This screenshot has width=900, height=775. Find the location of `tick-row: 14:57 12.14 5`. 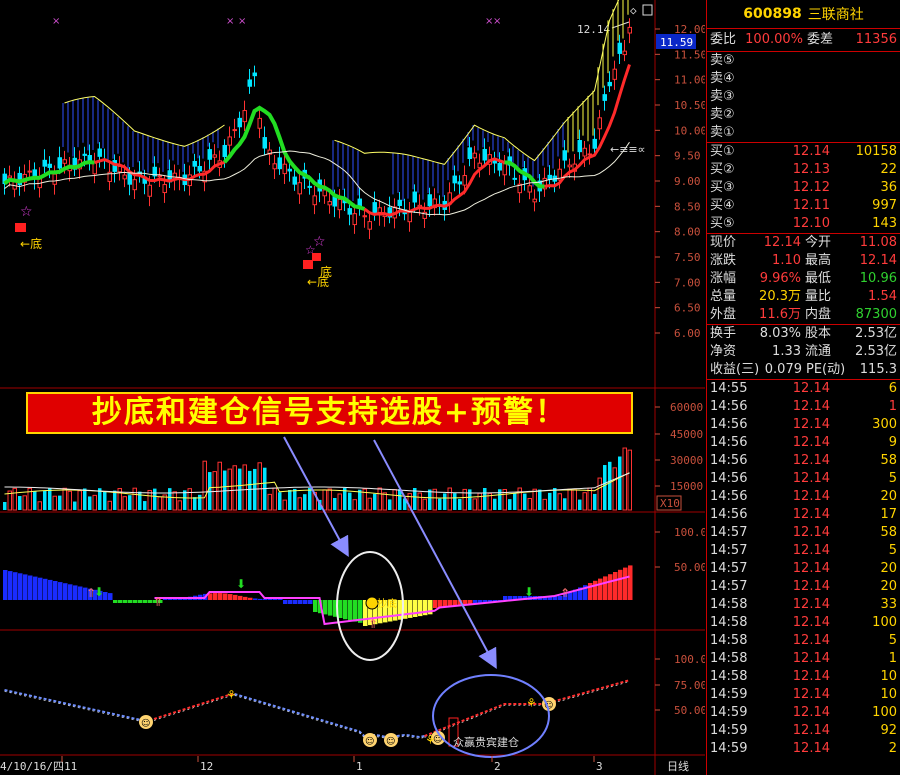

tick-row: 14:57 12.14 5 is located at coordinates (803, 551).